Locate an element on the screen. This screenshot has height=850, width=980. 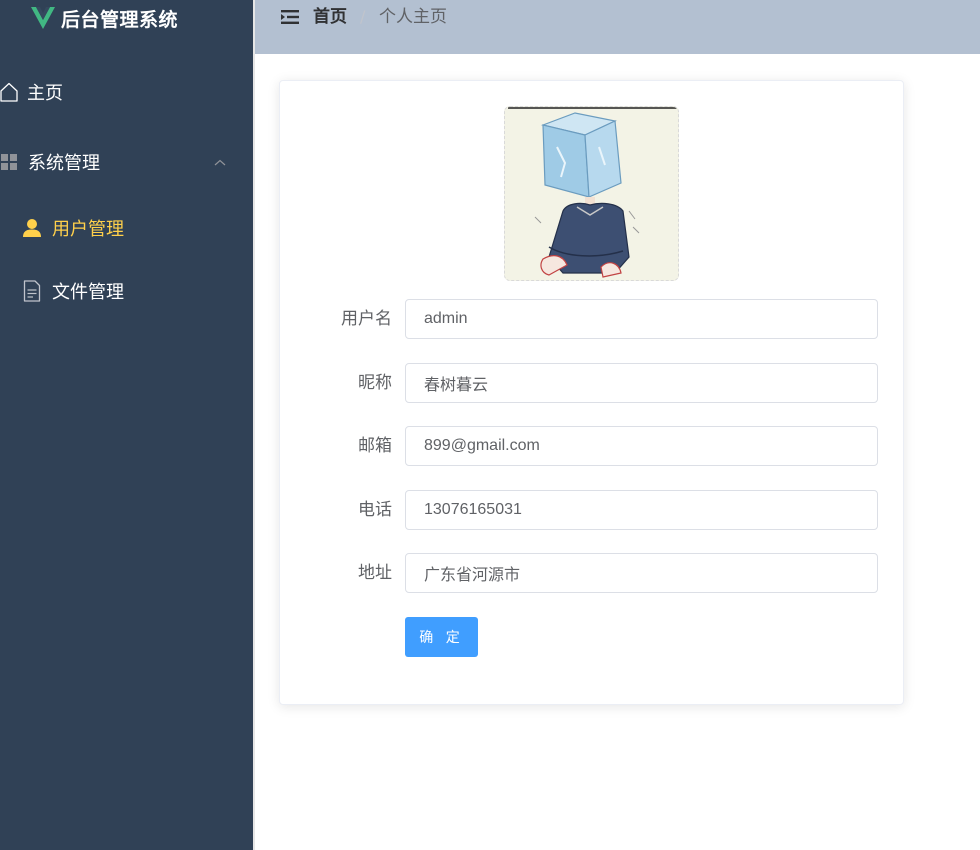
form-row-email: 邮箱 is located at coordinates (592, 446).